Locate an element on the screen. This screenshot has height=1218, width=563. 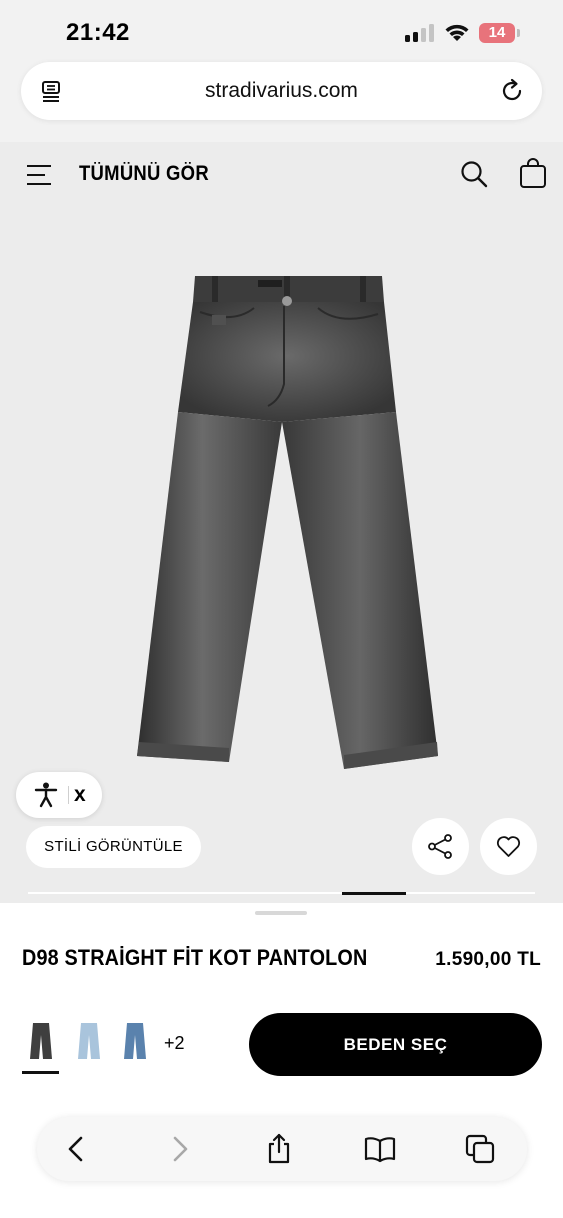
battery-tip is located at coordinates (518, 33).